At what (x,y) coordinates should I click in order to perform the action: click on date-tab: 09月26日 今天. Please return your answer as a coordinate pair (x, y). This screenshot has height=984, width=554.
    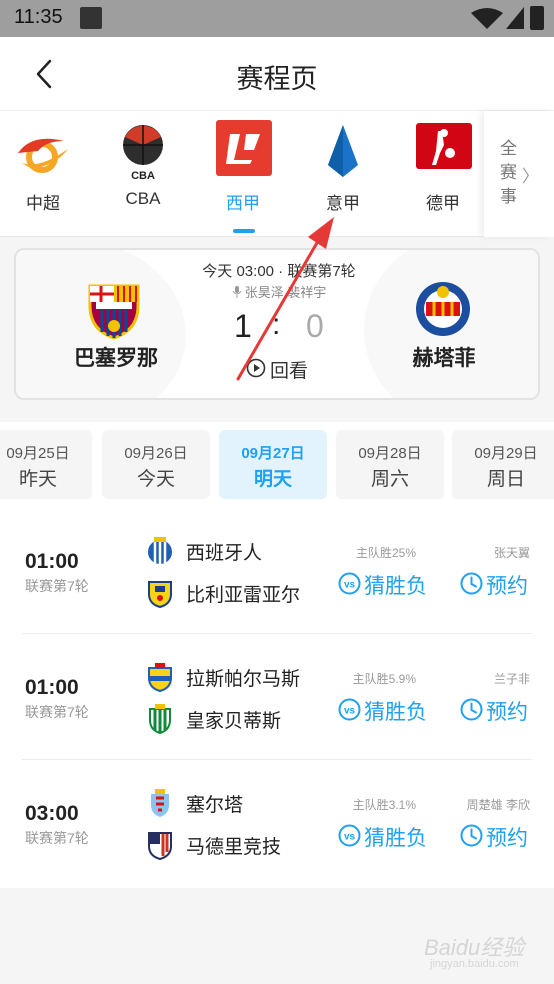
    Looking at the image, I should click on (156, 464).